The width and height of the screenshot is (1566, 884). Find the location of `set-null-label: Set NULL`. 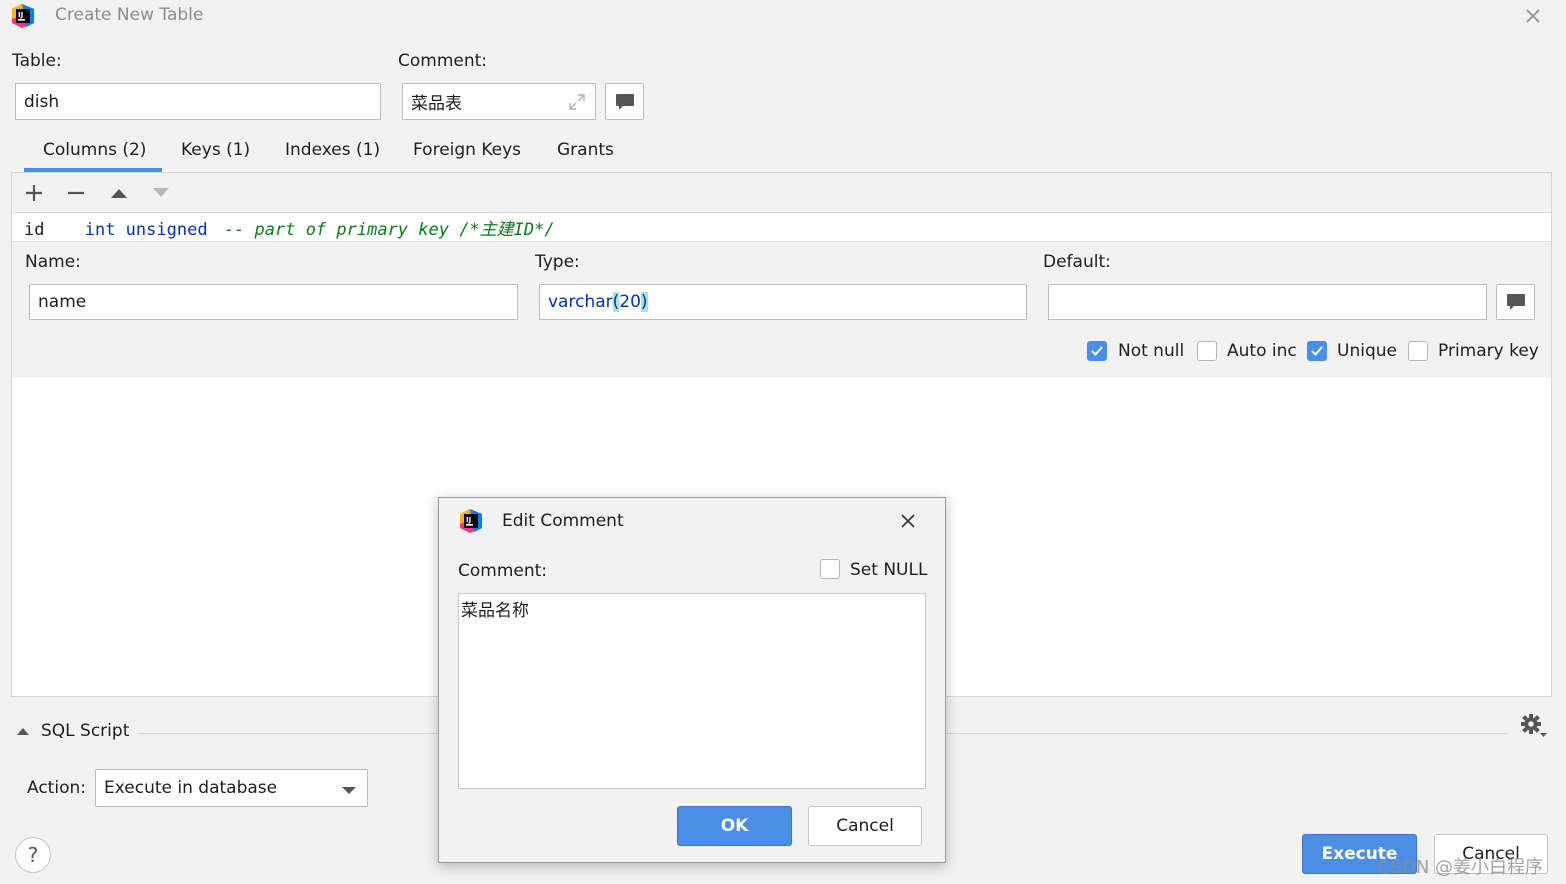

set-null-label: Set NULL is located at coordinates (889, 570).